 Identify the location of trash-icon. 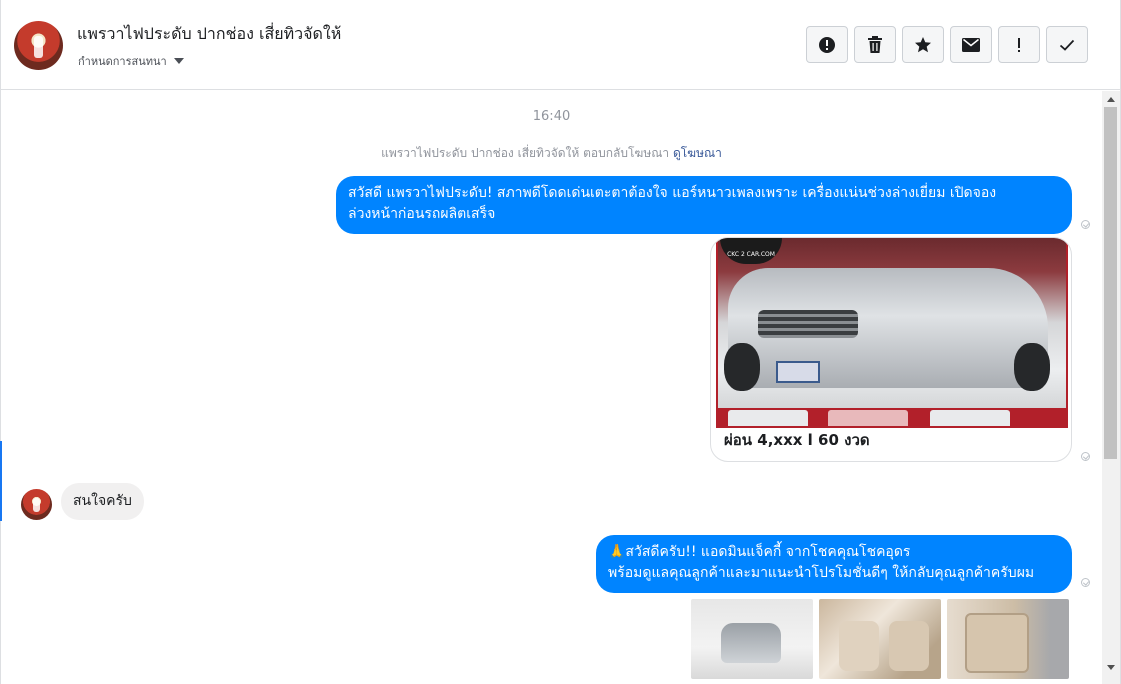
(875, 44).